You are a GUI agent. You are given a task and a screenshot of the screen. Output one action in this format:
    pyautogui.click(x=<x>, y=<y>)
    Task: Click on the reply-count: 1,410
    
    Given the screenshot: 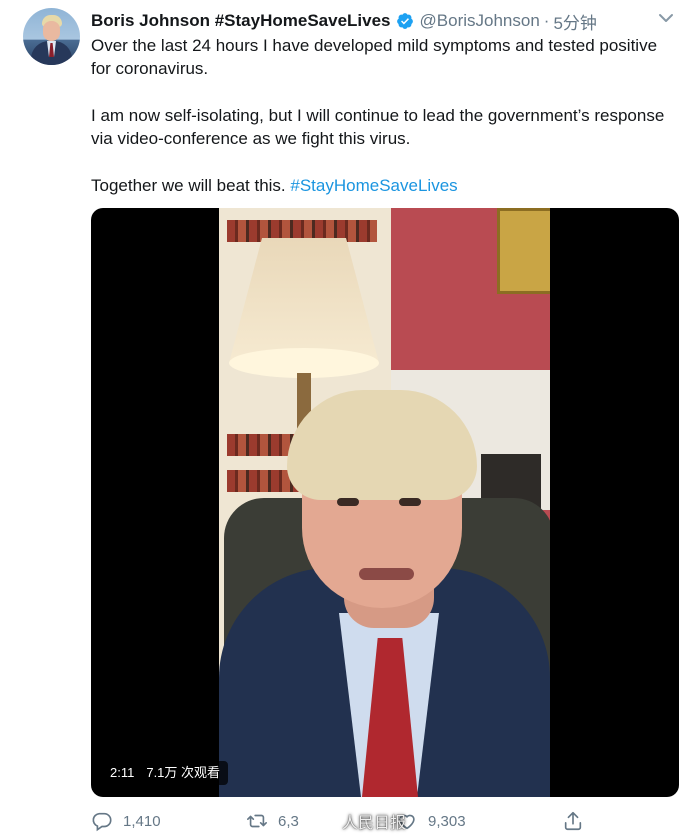 What is the action you would take?
    pyautogui.click(x=142, y=821)
    